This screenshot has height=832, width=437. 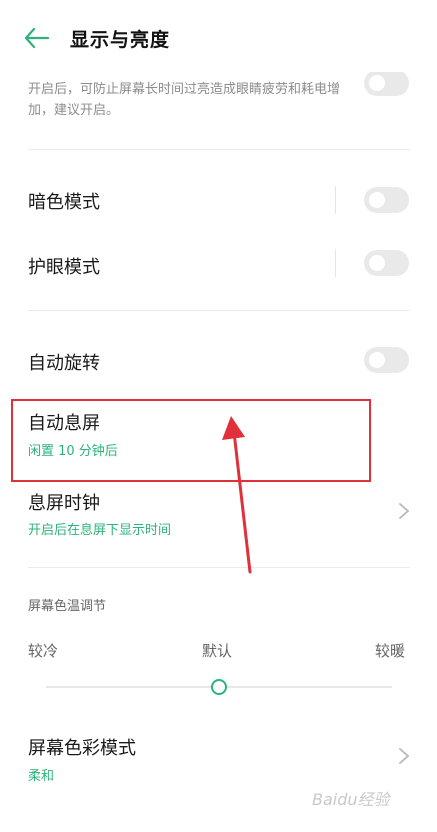 I want to click on warm-label: 较暖, so click(x=390, y=651).